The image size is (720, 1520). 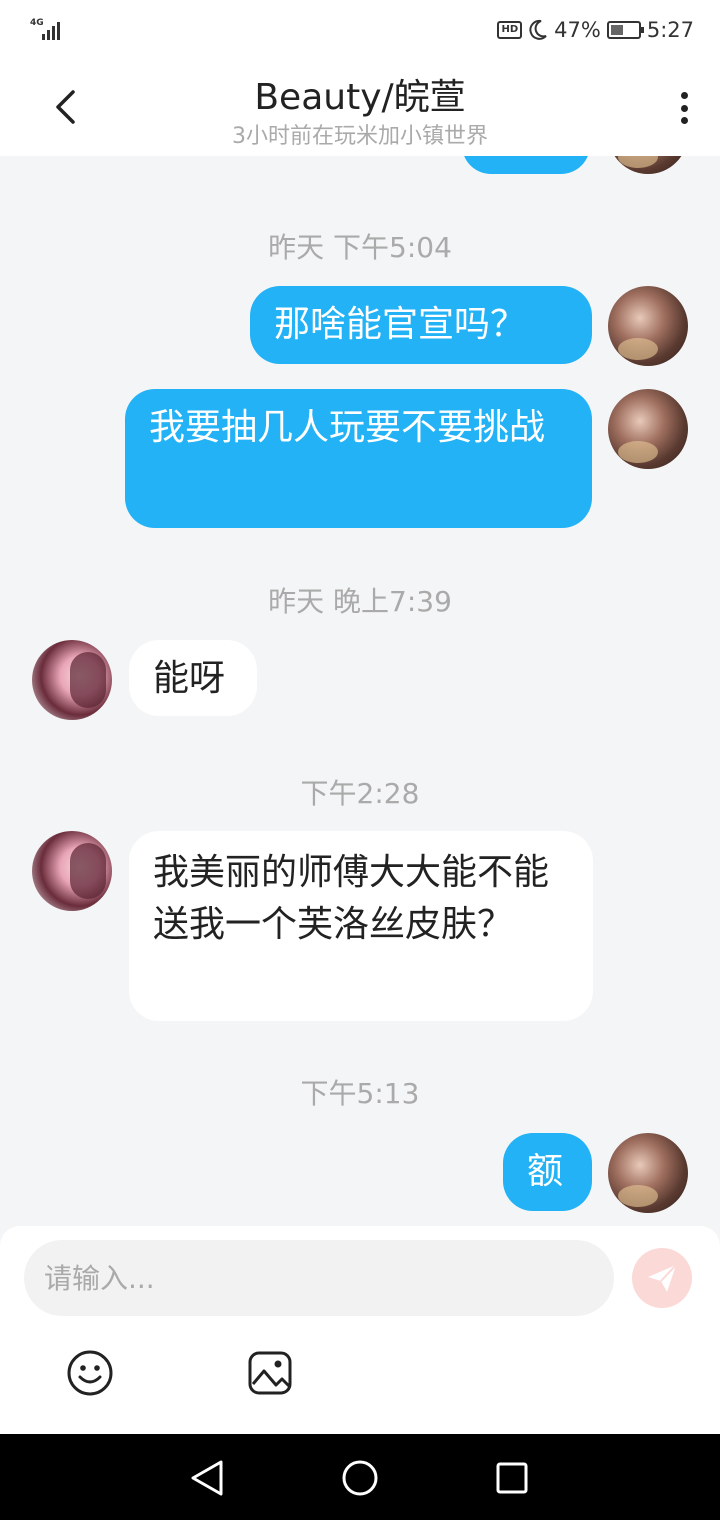 What do you see at coordinates (361, 926) in the screenshot?
I see `message-bubble-received: 我美丽的师傅大大能不能送我一个芙洛丝皮肤？` at bounding box center [361, 926].